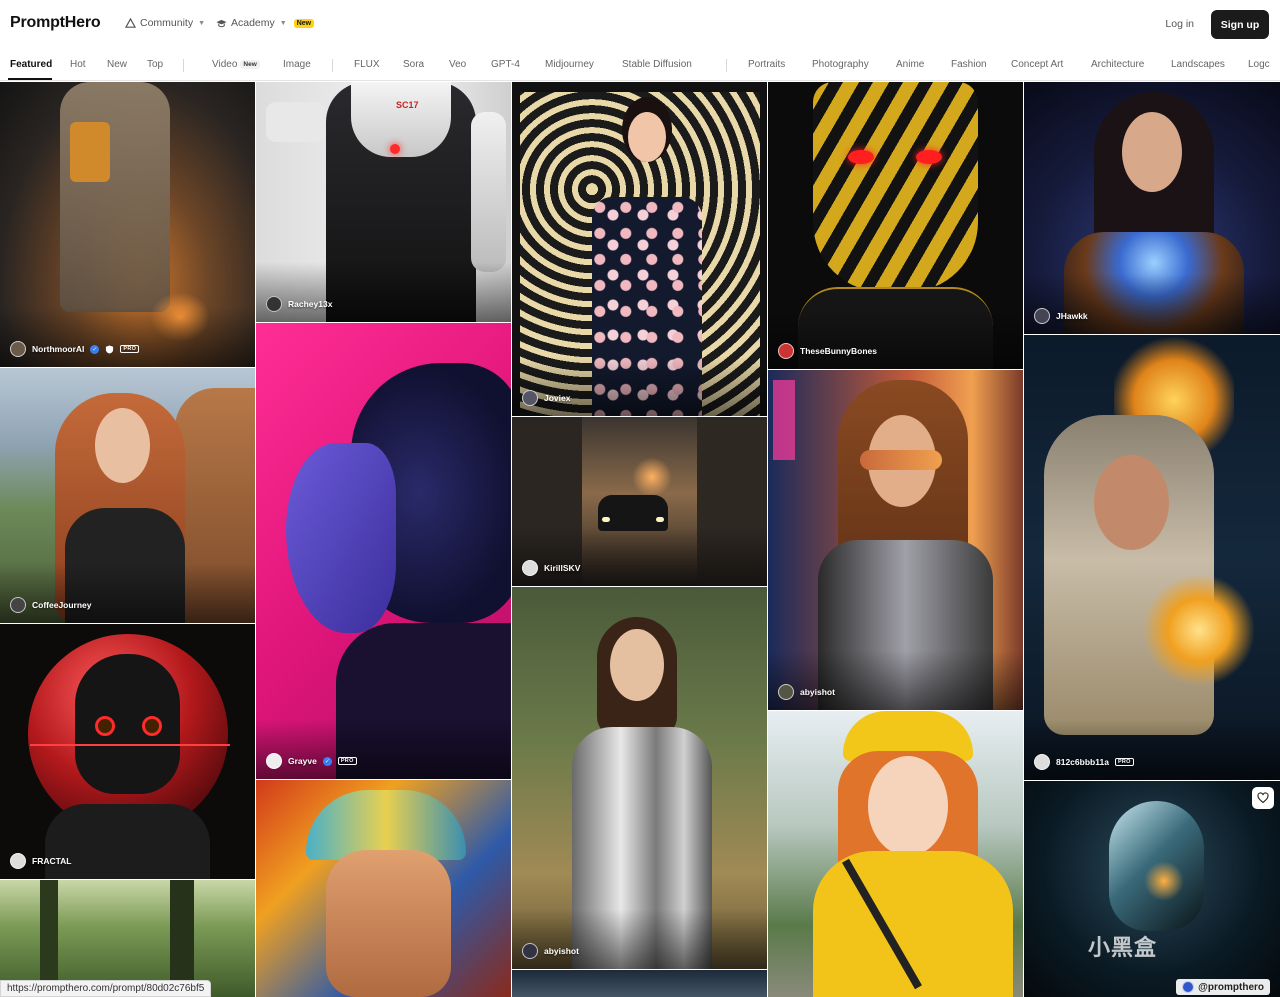 The width and height of the screenshot is (1280, 997). I want to click on tab-architecture: Architecture, so click(1117, 64).